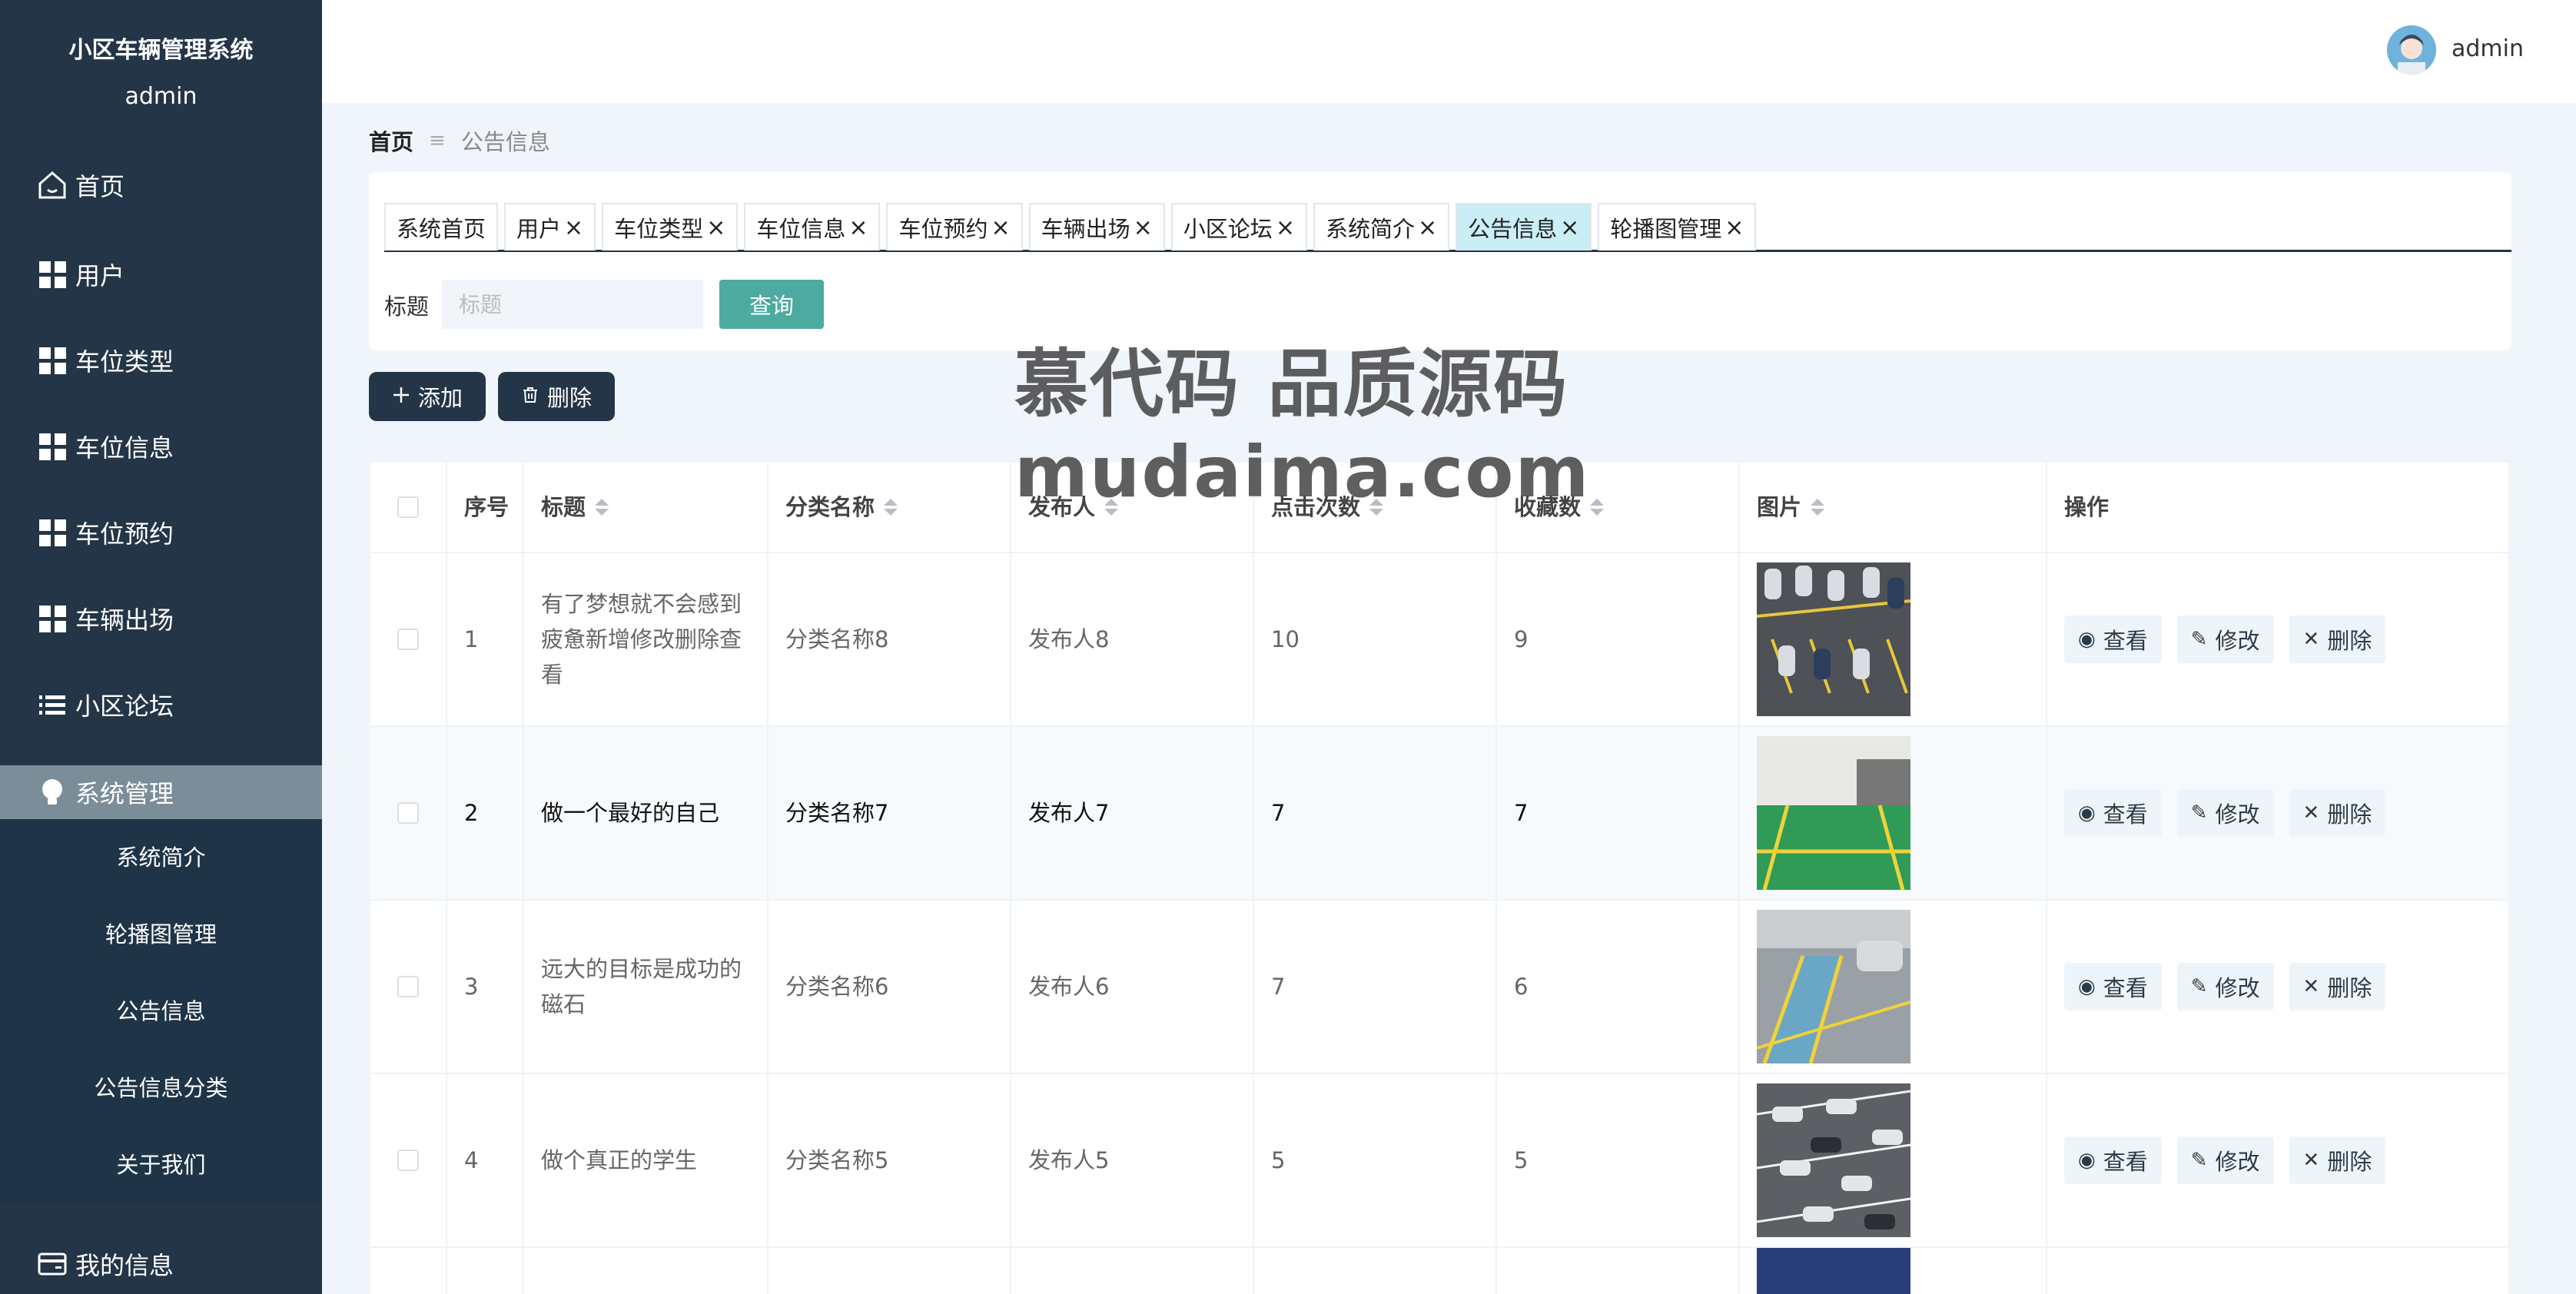 This screenshot has width=2576, height=1294. I want to click on parking-space-image, so click(1833, 813).